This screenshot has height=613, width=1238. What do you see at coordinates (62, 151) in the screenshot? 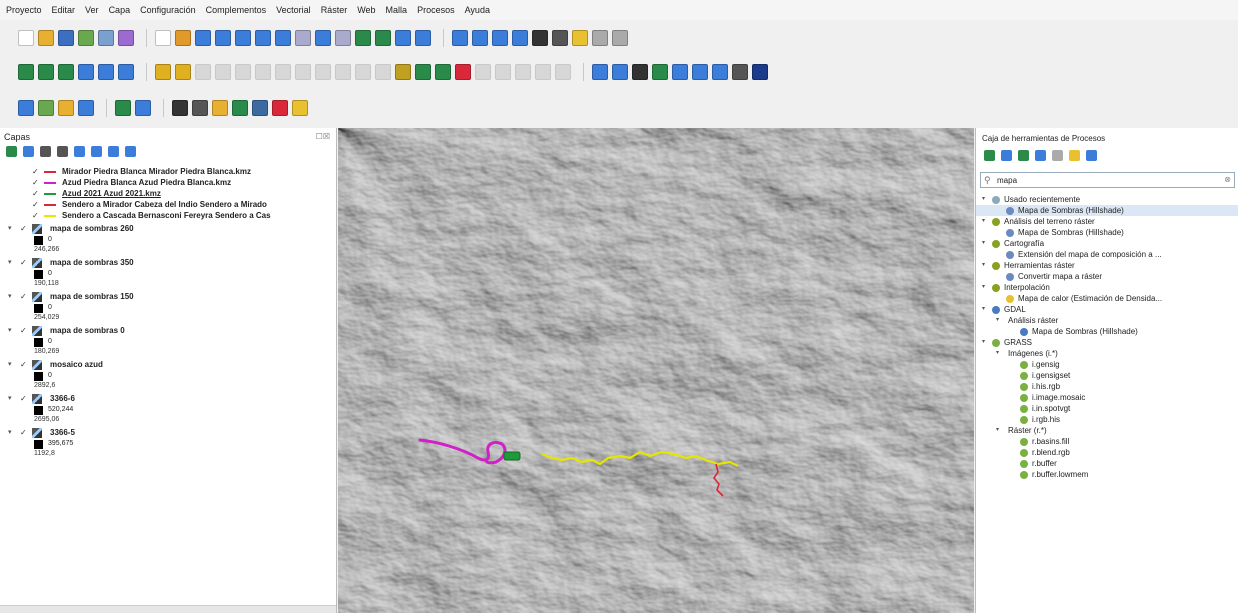
I see `filter-legend-icon` at bounding box center [62, 151].